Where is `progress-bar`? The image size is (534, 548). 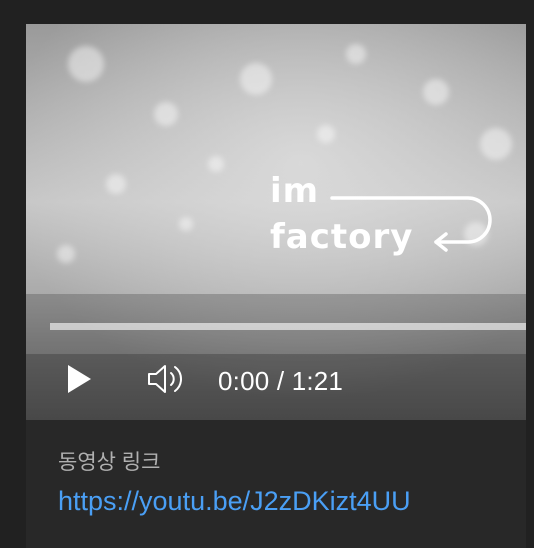 progress-bar is located at coordinates (288, 326).